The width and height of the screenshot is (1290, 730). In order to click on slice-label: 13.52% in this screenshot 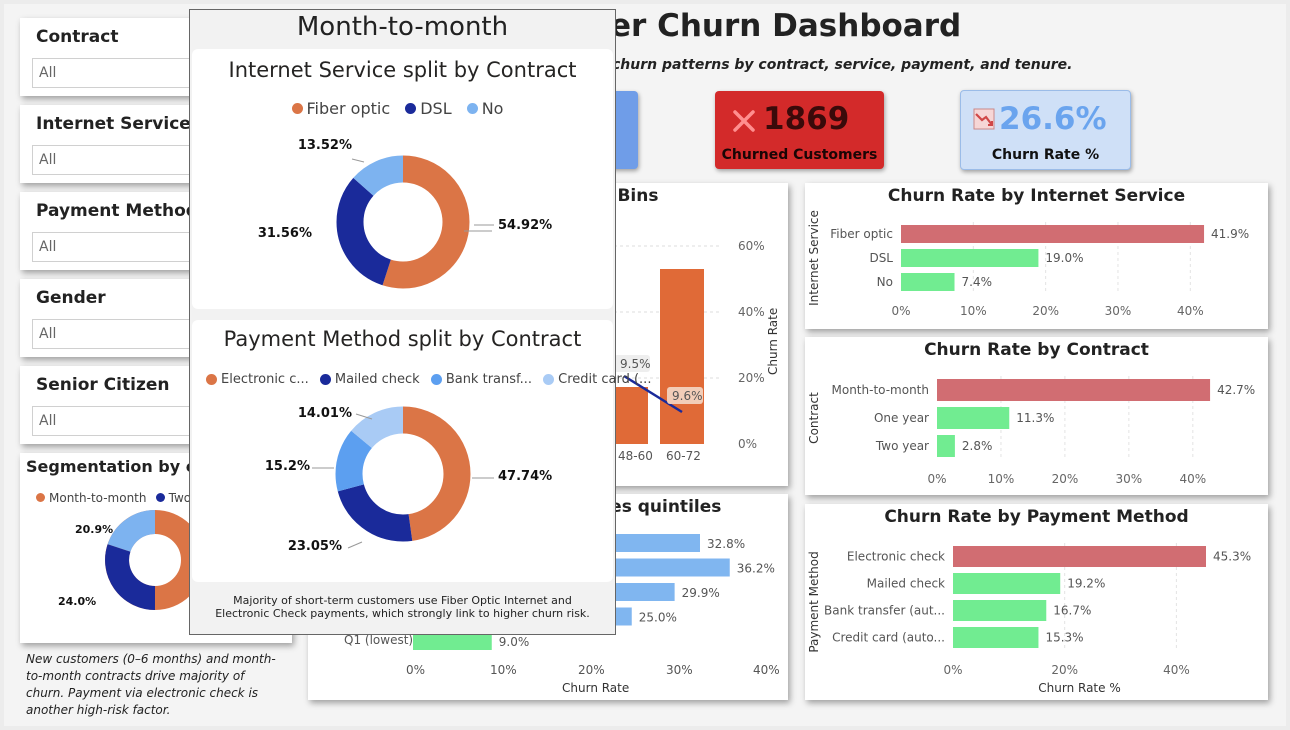, I will do `click(325, 145)`.